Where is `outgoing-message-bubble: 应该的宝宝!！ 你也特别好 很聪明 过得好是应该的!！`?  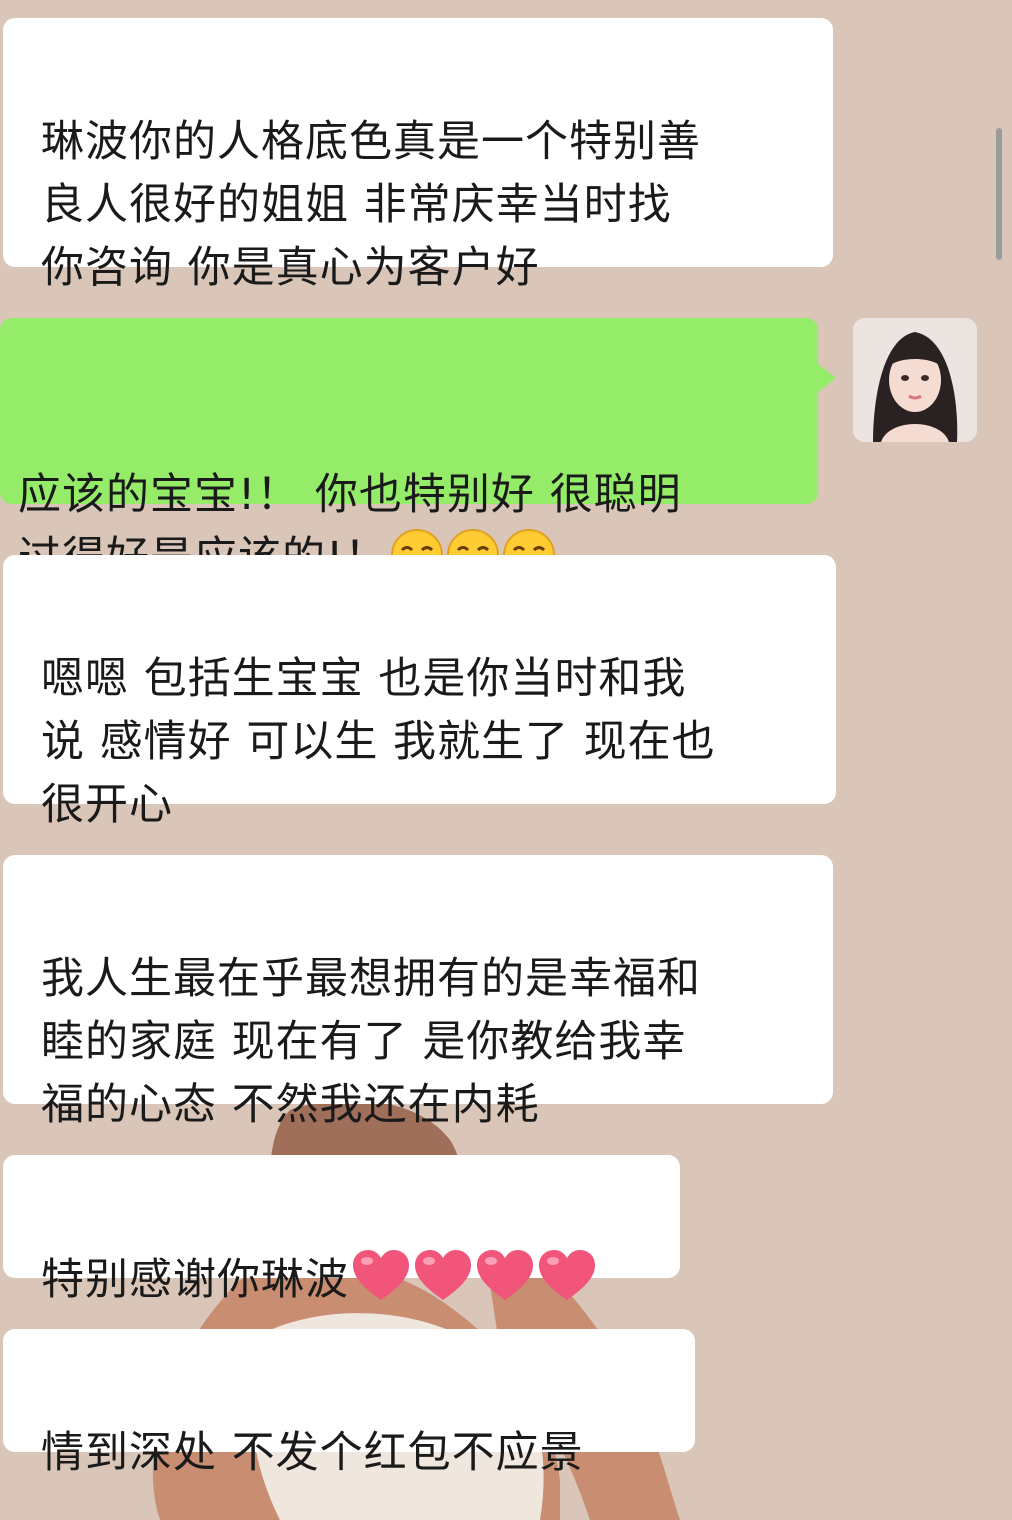
outgoing-message-bubble: 应该的宝宝!！ 你也特别好 很聪明 过得好是应该的!！ is located at coordinates (418, 450).